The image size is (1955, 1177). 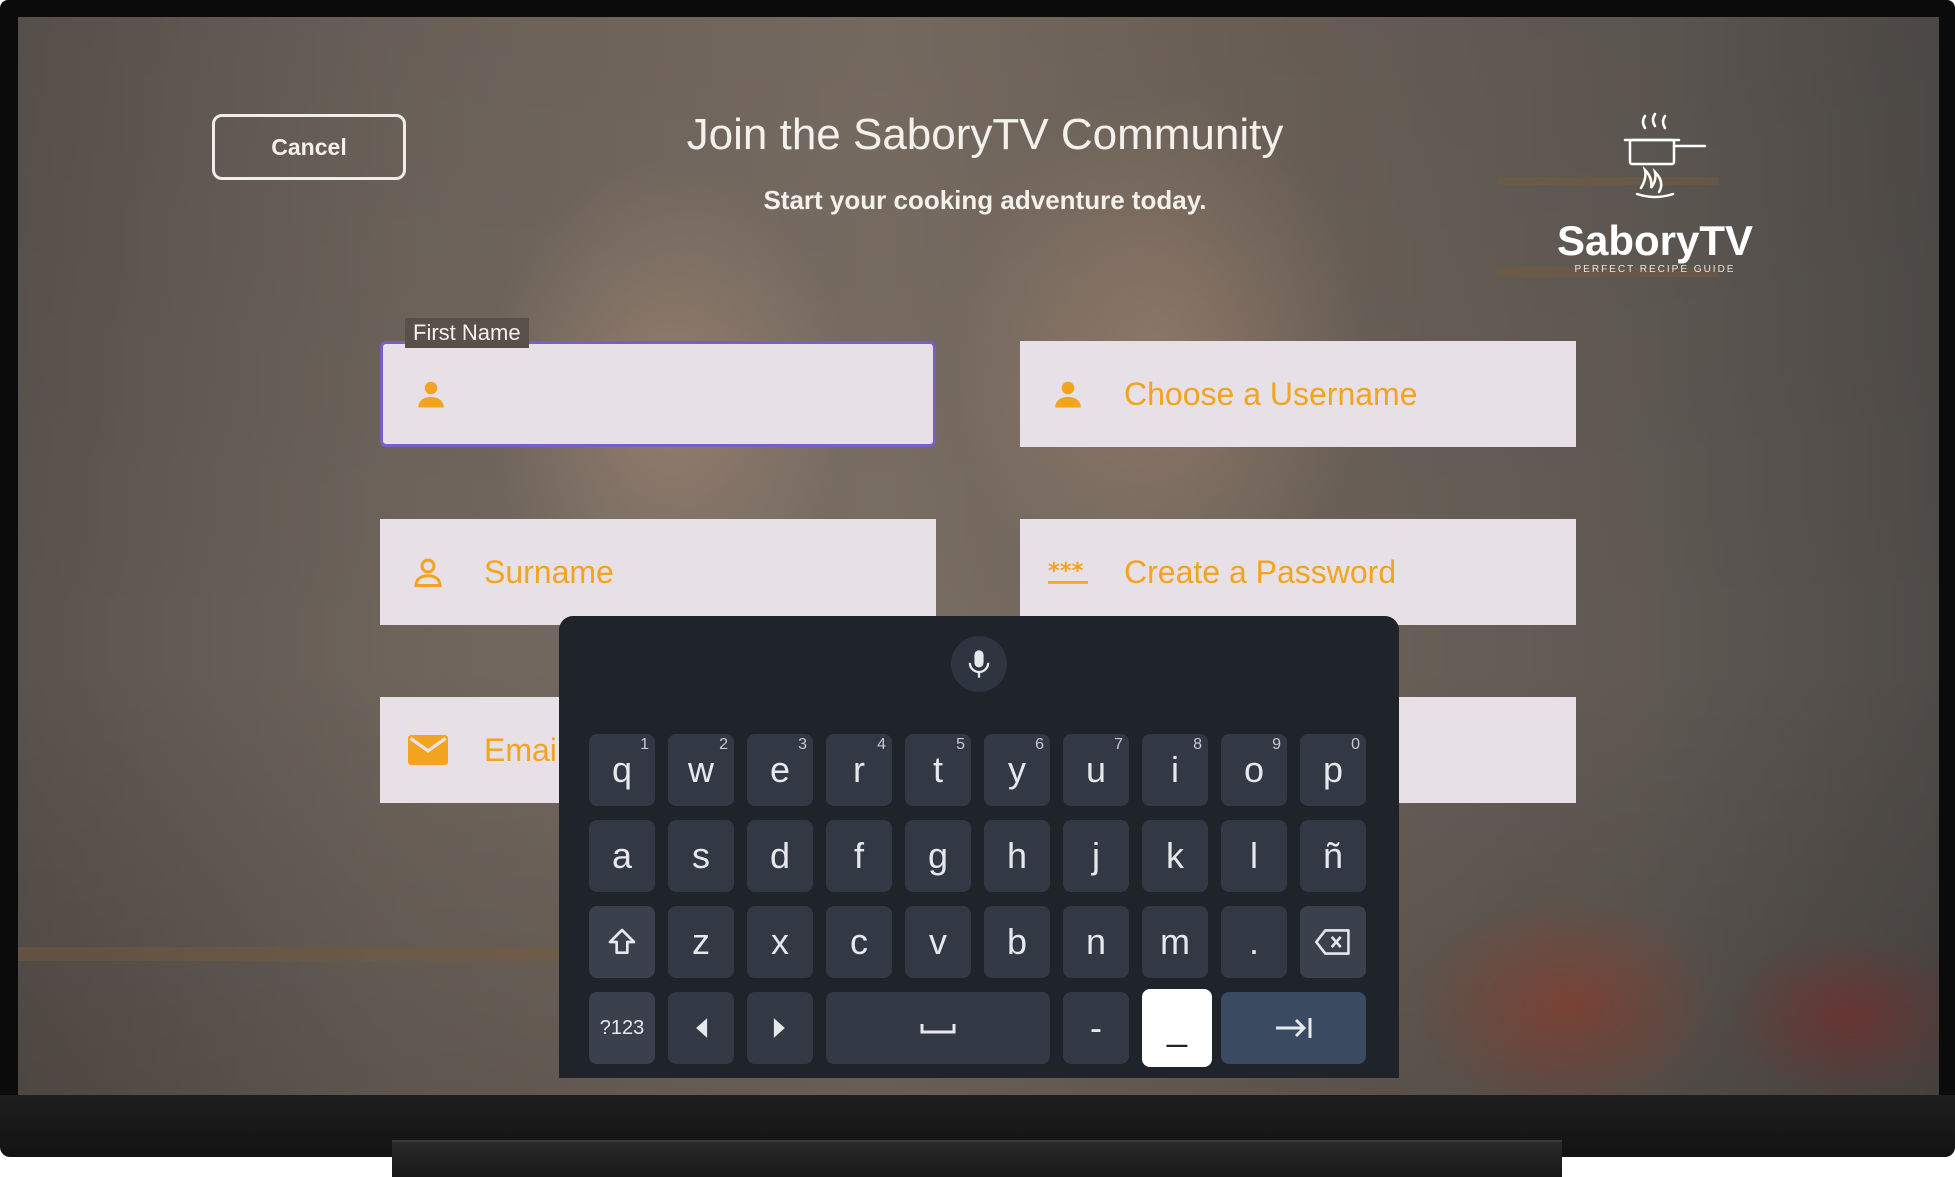 I want to click on key-e: e3, so click(x=780, y=770).